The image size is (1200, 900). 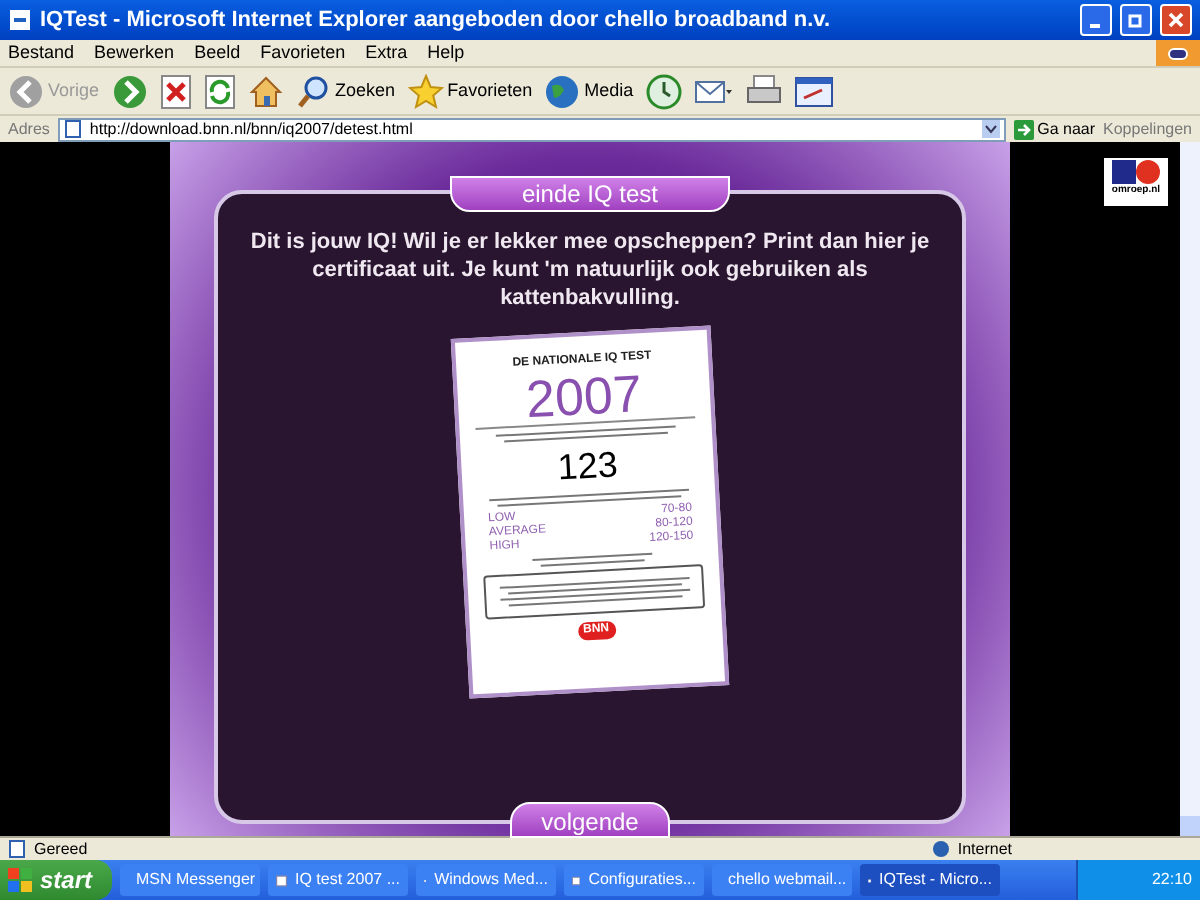 I want to click on toolbar-button: Media, so click(x=589, y=91).